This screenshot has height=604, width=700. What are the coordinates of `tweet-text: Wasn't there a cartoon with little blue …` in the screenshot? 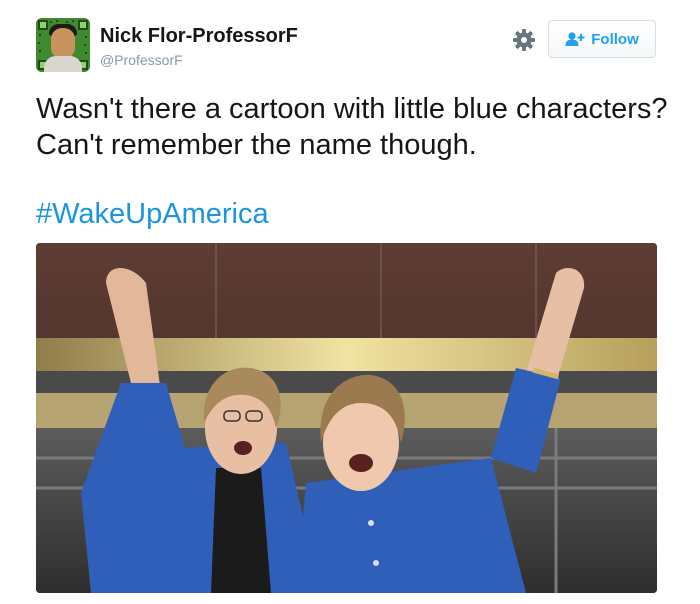 It's located at (352, 127).